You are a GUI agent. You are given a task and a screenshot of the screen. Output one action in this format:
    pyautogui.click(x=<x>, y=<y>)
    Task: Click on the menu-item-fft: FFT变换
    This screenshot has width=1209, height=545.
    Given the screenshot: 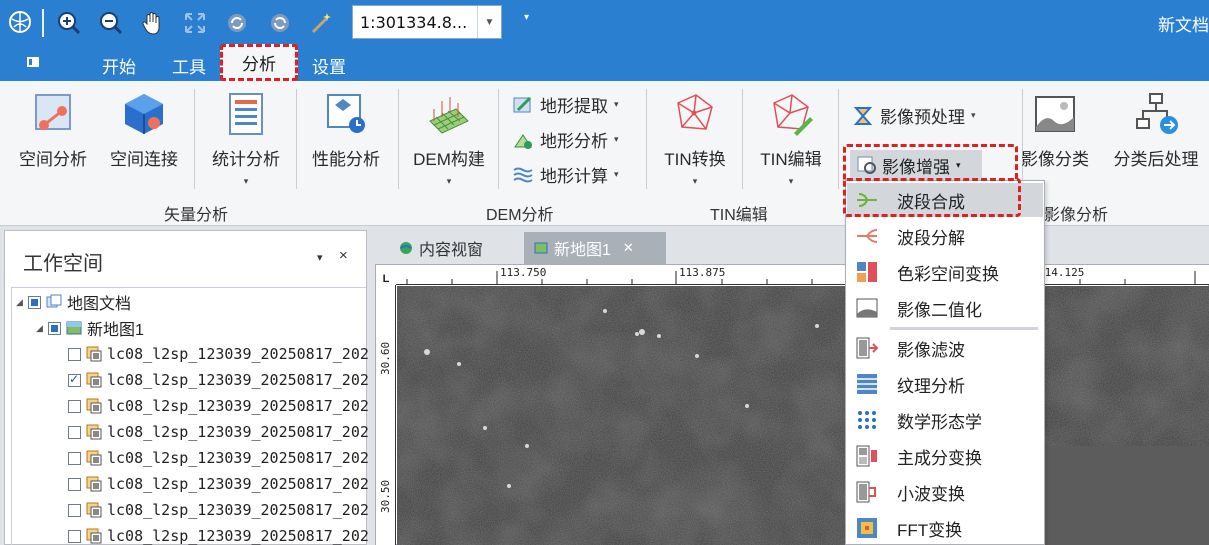 What is the action you would take?
    pyautogui.click(x=945, y=528)
    